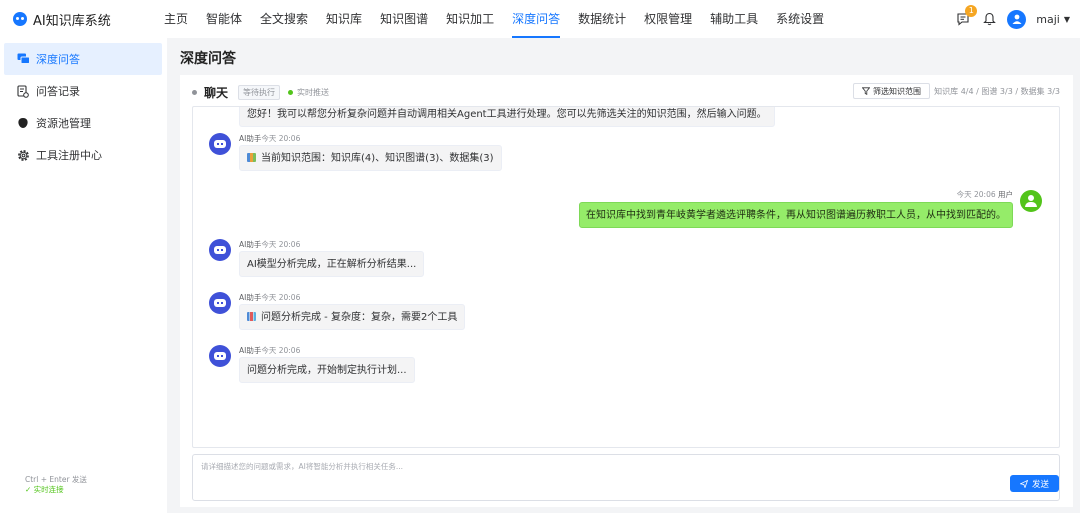  Describe the element at coordinates (377, 158) in the screenshot. I see `message-text: 当前知识范围：知识库(4)、知识图谱(3)、数据集(3)` at that location.